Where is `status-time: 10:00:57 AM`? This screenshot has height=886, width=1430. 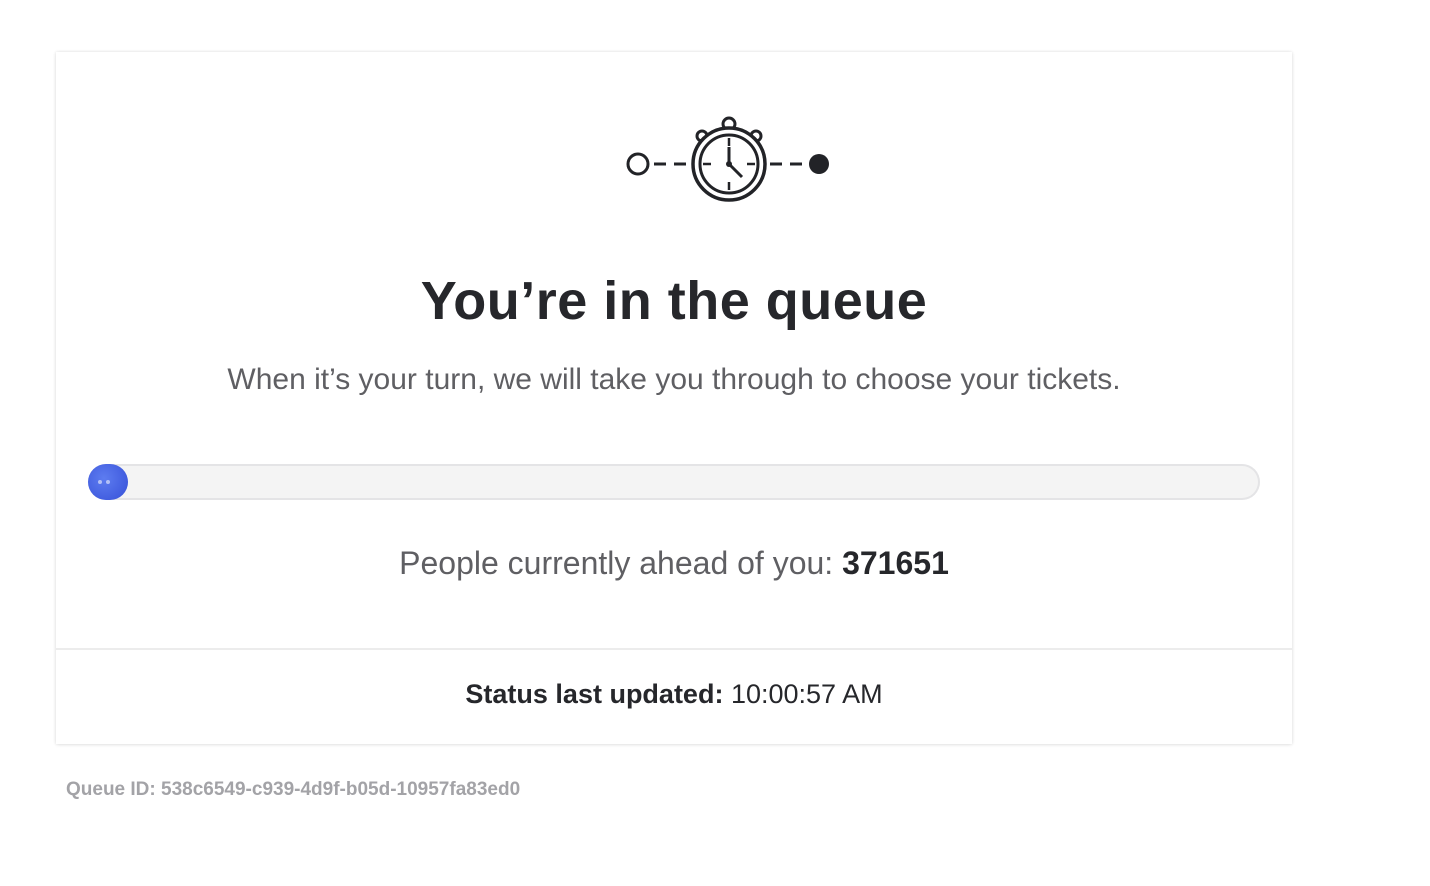 status-time: 10:00:57 AM is located at coordinates (806, 694).